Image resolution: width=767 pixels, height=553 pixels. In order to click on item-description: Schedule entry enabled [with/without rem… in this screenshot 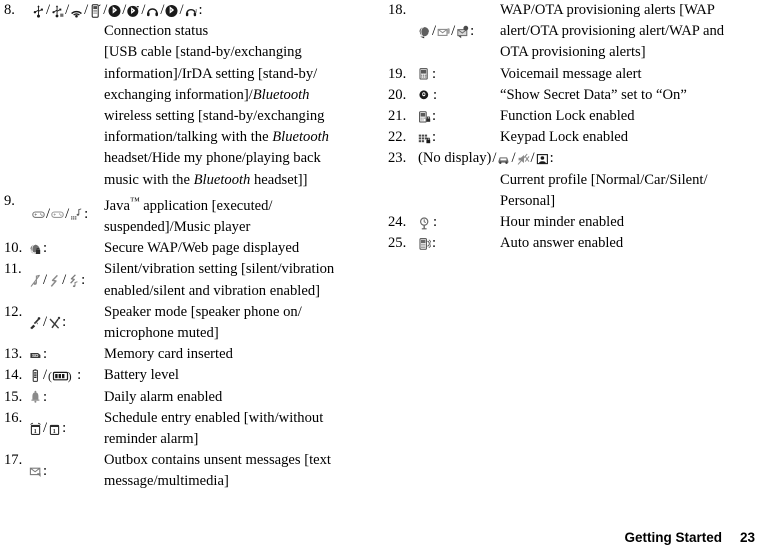, I will do `click(243, 429)`.